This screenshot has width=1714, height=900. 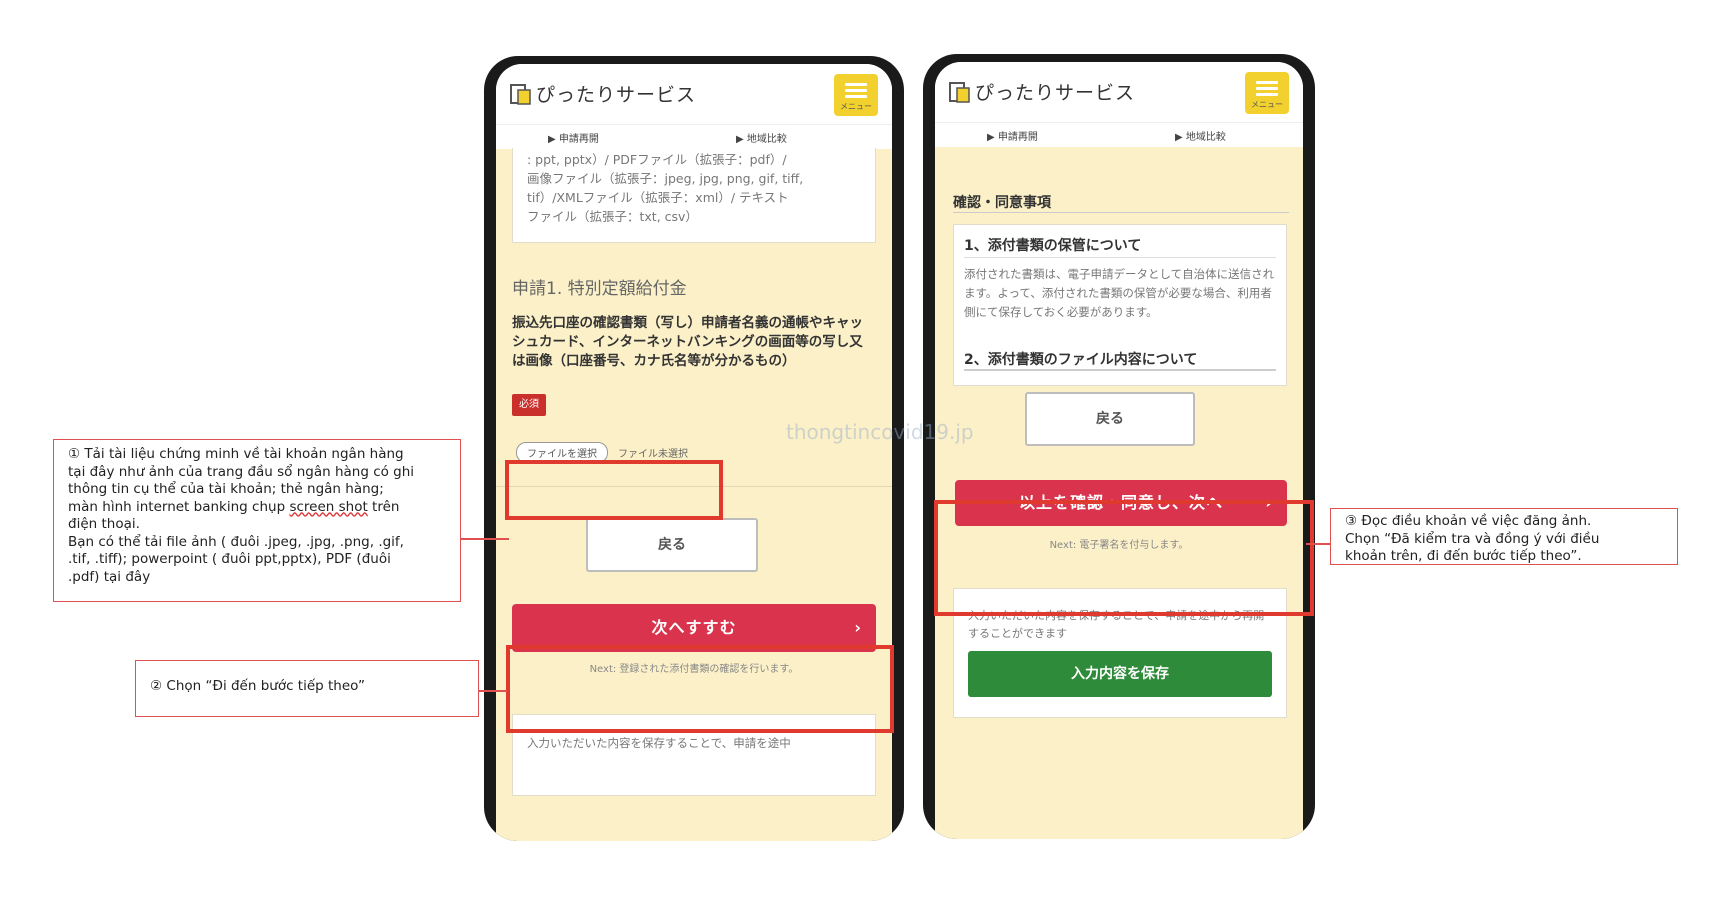 What do you see at coordinates (529, 405) in the screenshot?
I see `required-badge: 必須` at bounding box center [529, 405].